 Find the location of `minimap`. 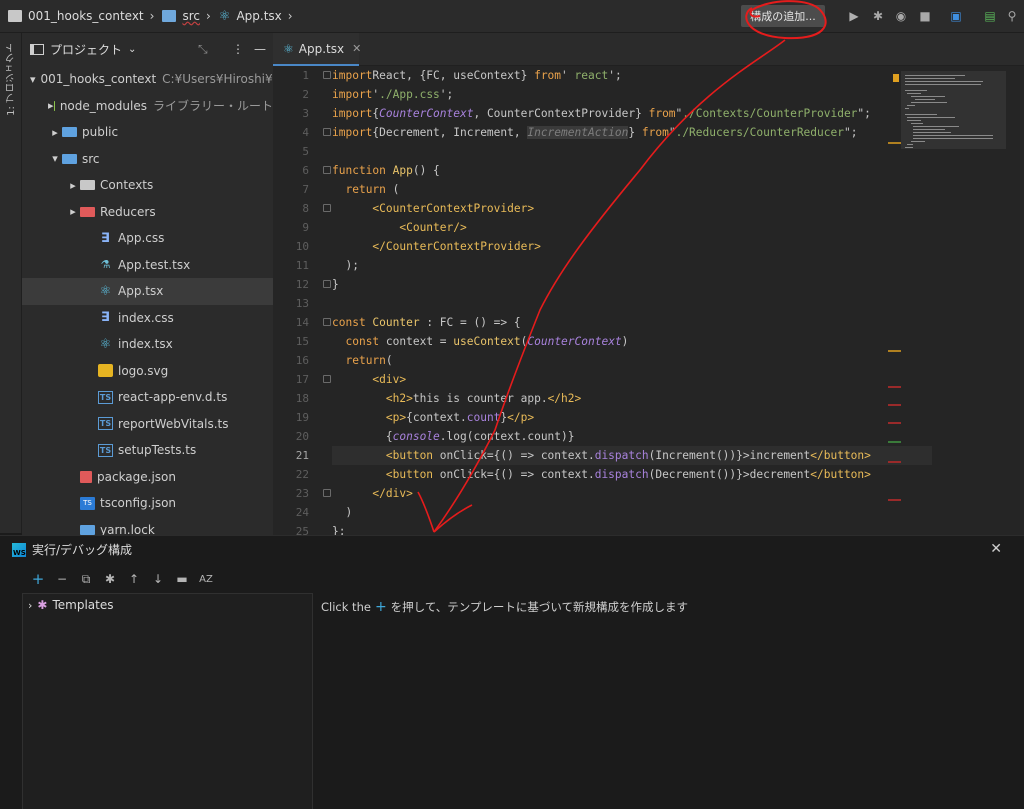

minimap is located at coordinates (953, 110).